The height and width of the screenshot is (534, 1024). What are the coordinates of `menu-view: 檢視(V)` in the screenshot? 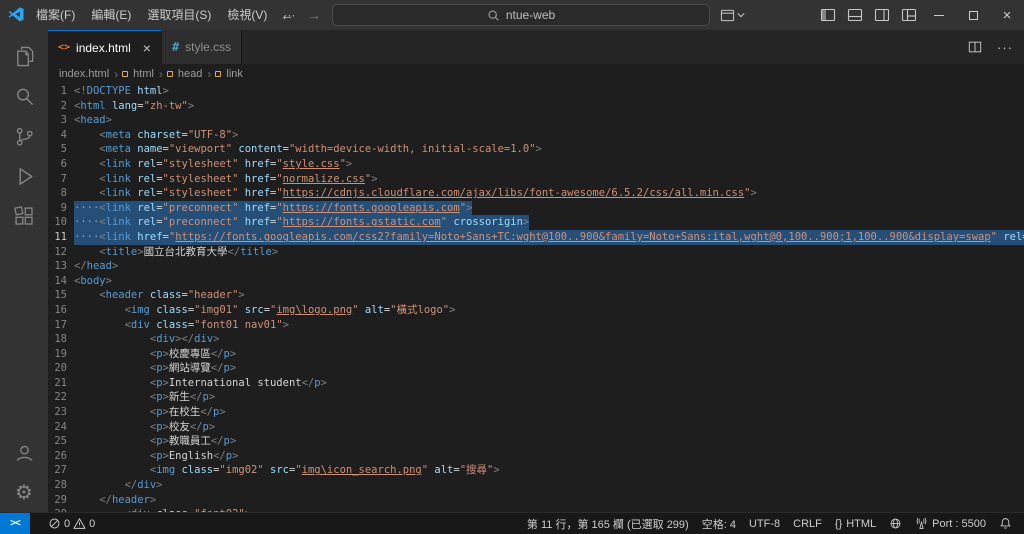 It's located at (247, 15).